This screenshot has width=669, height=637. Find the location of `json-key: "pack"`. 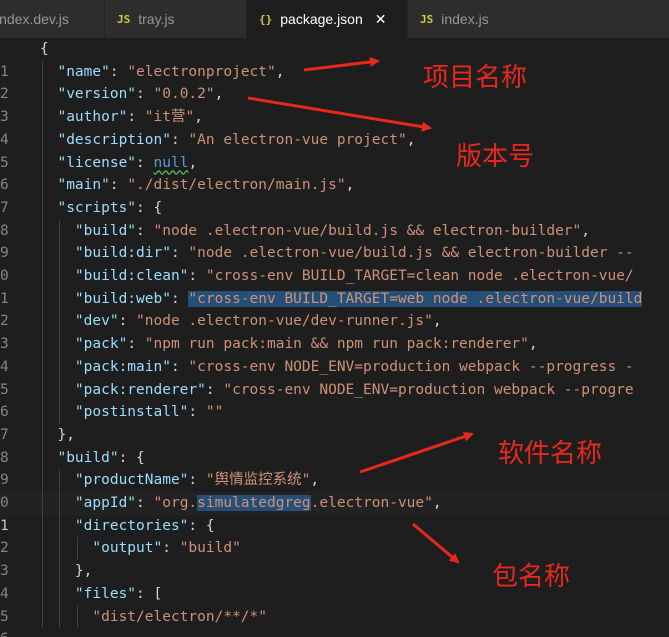

json-key: "pack" is located at coordinates (101, 344).